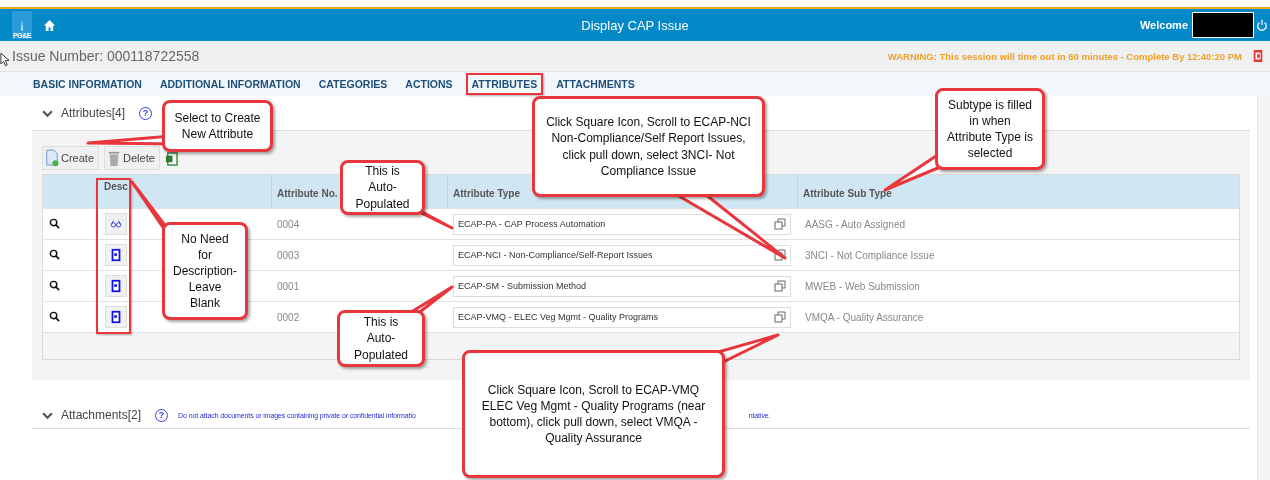 The height and width of the screenshot is (480, 1270). I want to click on redacted-name, so click(1223, 25).